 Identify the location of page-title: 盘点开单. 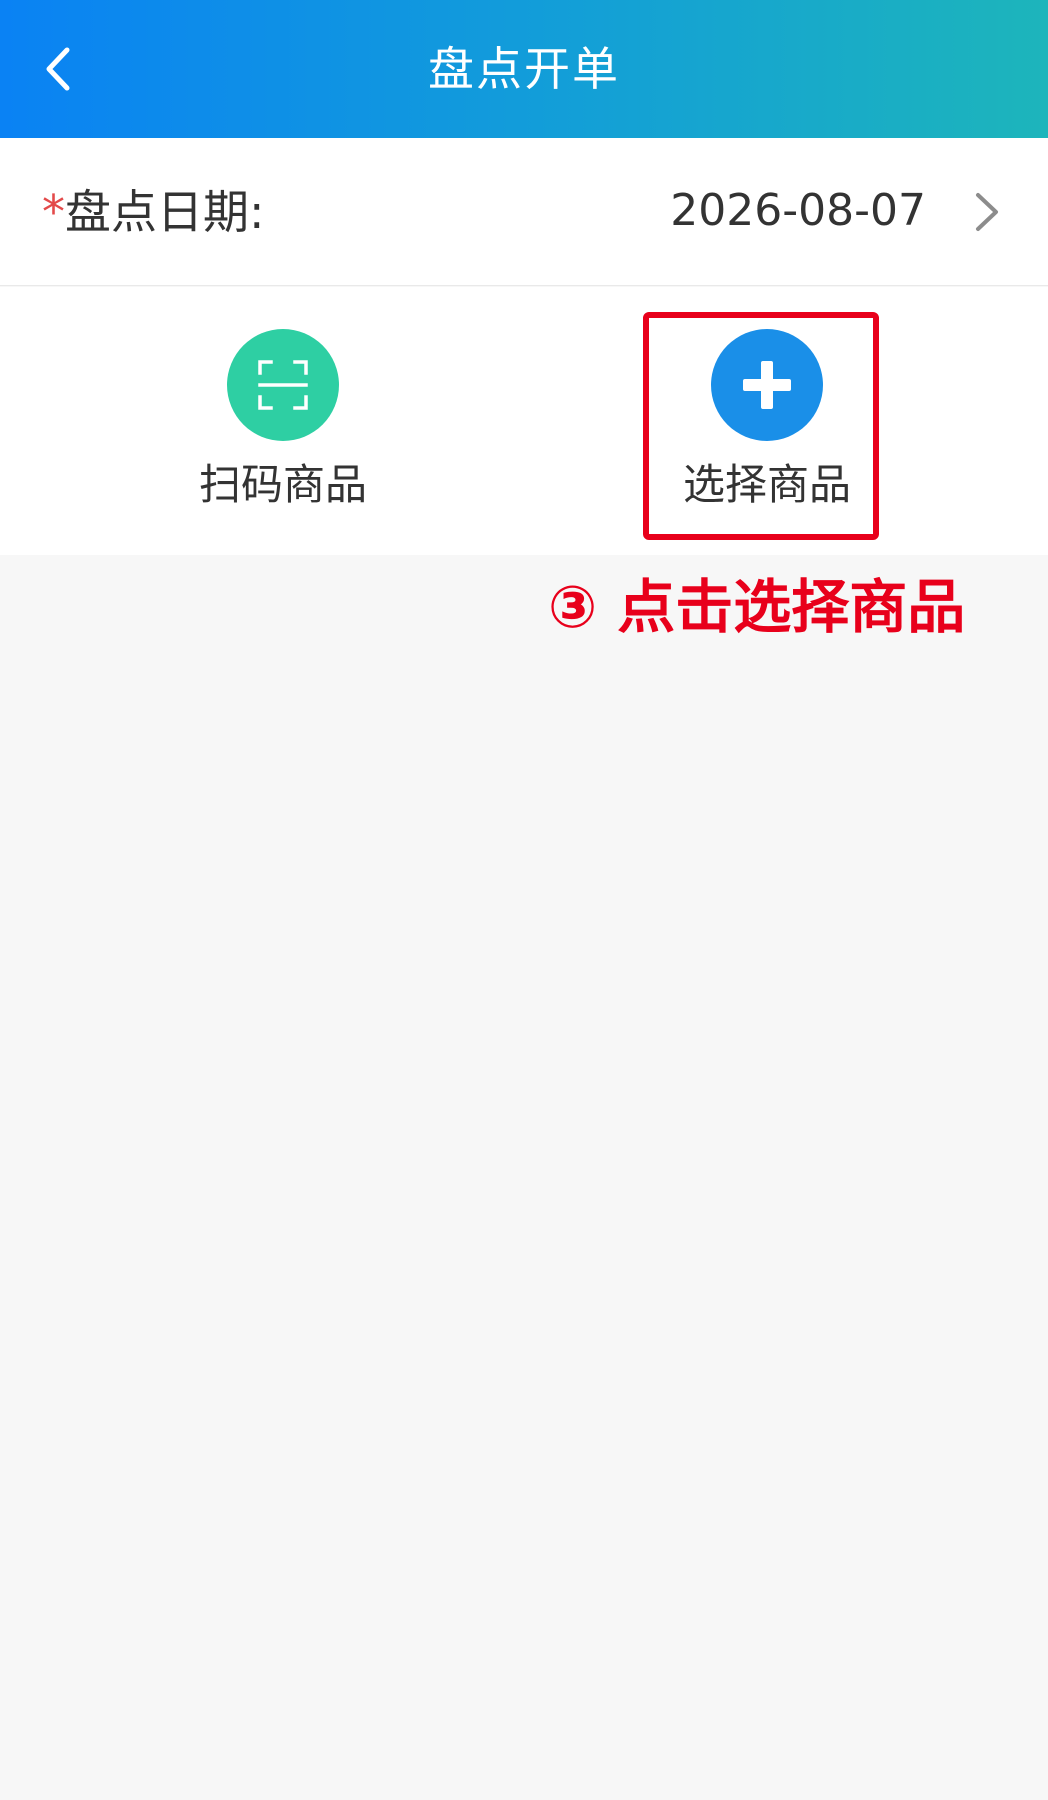
(524, 69).